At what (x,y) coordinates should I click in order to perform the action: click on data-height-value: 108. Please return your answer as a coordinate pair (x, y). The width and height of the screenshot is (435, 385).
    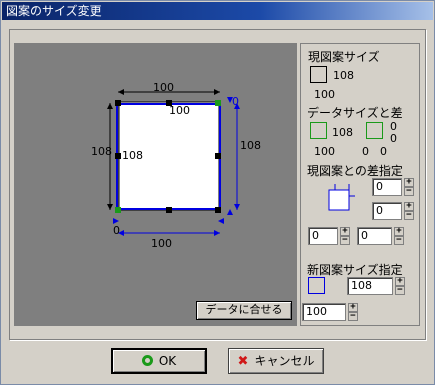
    Looking at the image, I should click on (342, 132).